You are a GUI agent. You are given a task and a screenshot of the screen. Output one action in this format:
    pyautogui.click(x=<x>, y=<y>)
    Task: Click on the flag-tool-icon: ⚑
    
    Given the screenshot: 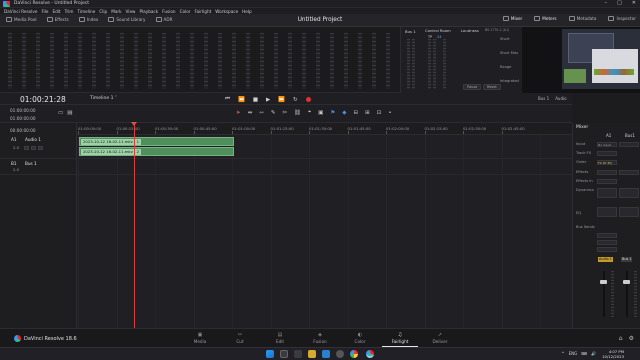 What is the action you would take?
    pyautogui.click(x=332, y=113)
    